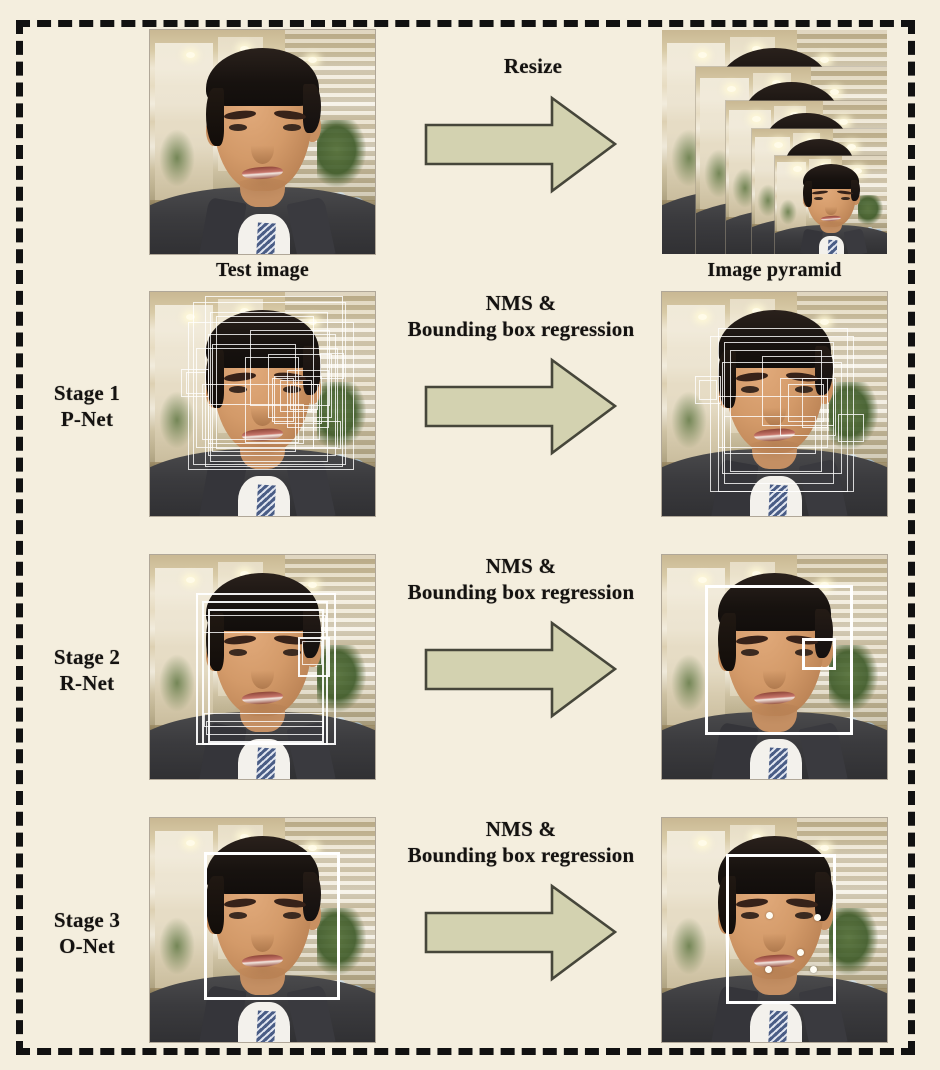 Image resolution: width=940 pixels, height=1070 pixels. Describe the element at coordinates (774, 404) in the screenshot. I see `row-stage-1-right-image` at that location.